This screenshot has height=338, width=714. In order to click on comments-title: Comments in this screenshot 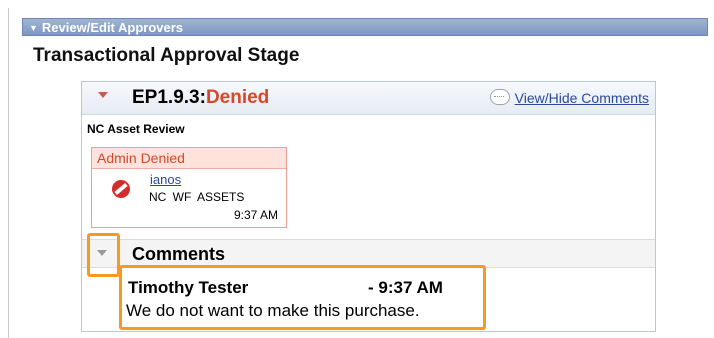, I will do `click(179, 254)`.